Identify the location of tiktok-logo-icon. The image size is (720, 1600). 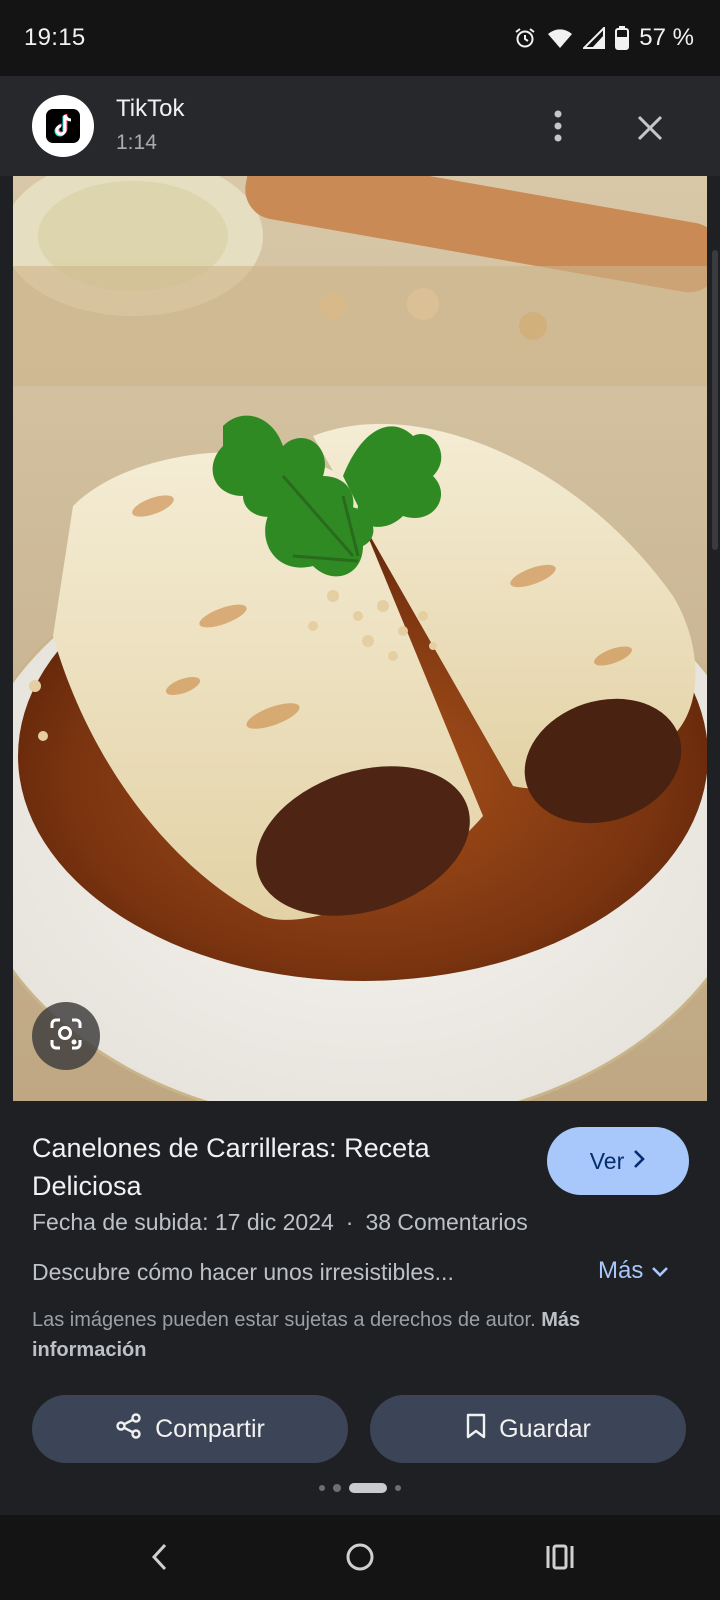
(63, 126).